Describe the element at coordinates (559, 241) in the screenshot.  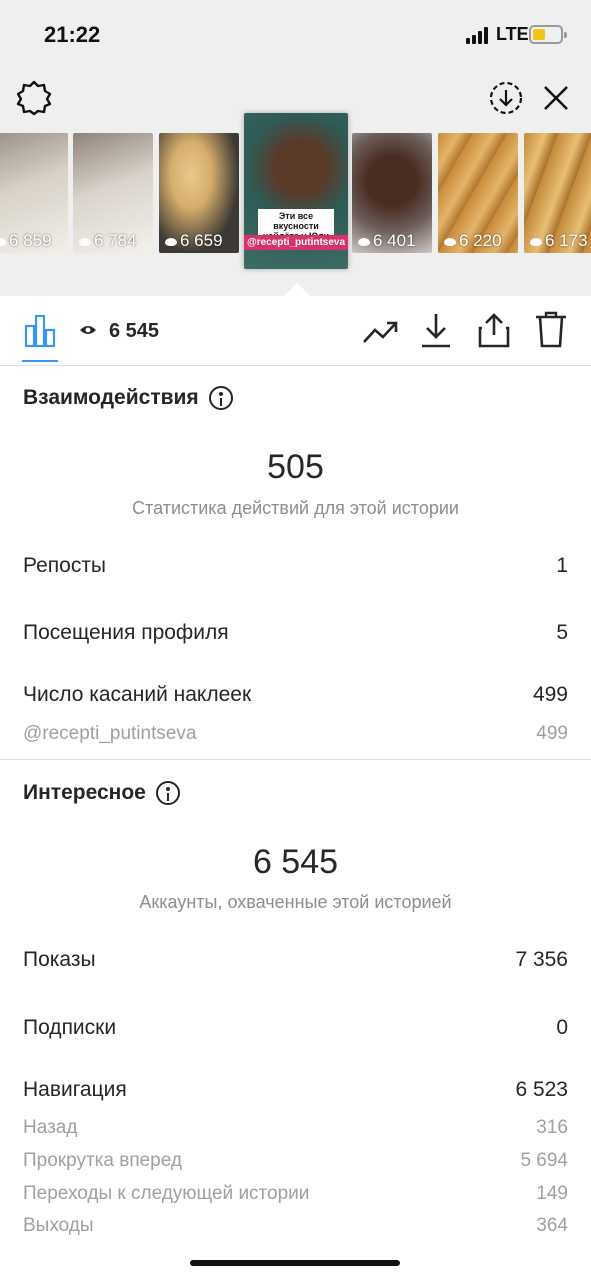
I see `thumbnail-views: 6 173` at that location.